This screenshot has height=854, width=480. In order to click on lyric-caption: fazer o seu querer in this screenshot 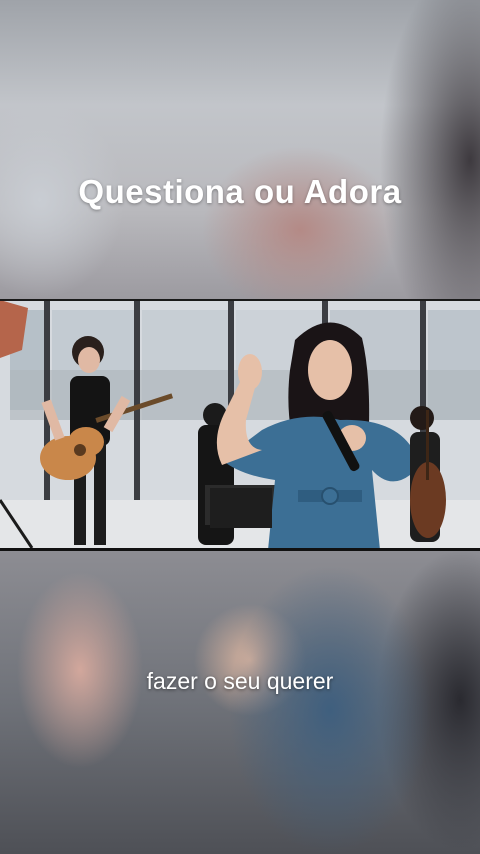, I will do `click(240, 681)`.